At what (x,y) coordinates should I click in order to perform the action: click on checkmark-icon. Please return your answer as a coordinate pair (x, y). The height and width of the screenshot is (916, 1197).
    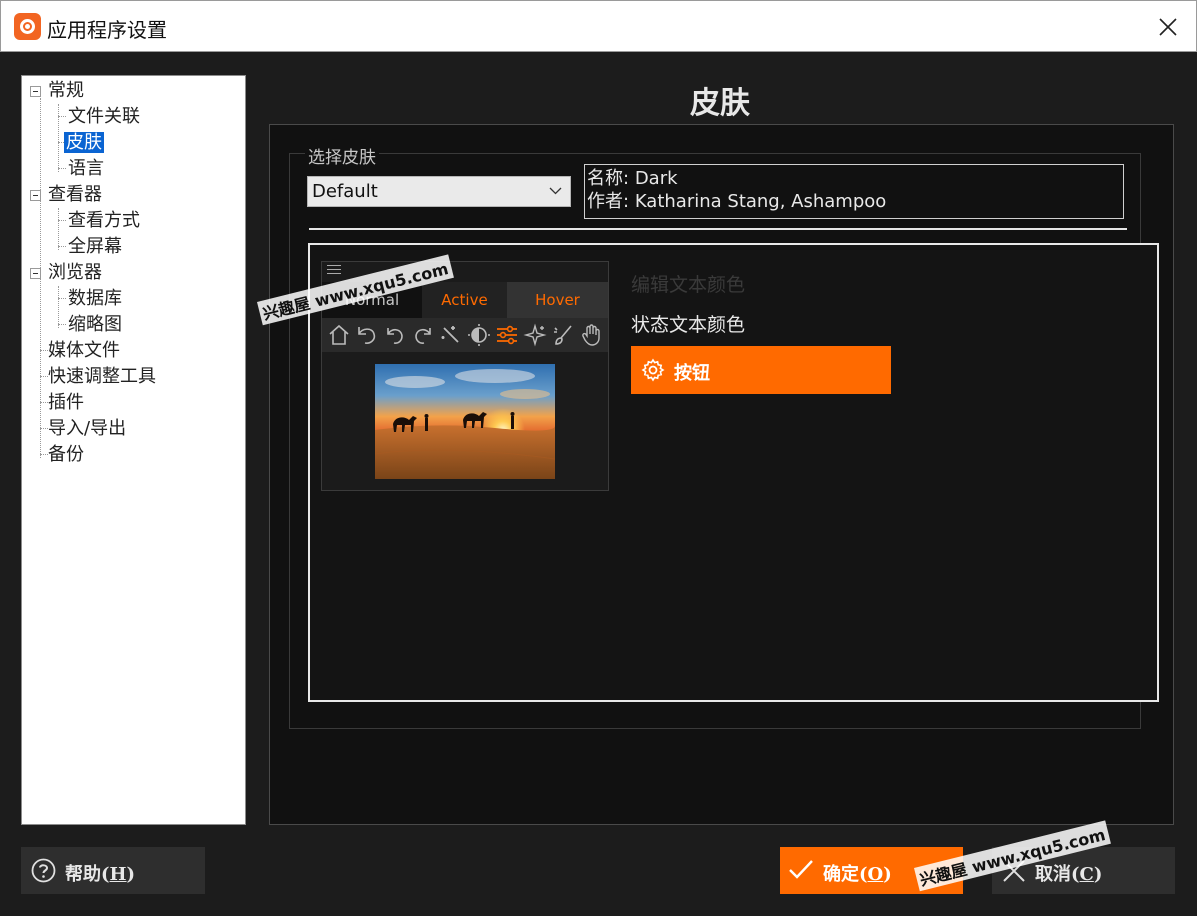
    Looking at the image, I should click on (801, 869).